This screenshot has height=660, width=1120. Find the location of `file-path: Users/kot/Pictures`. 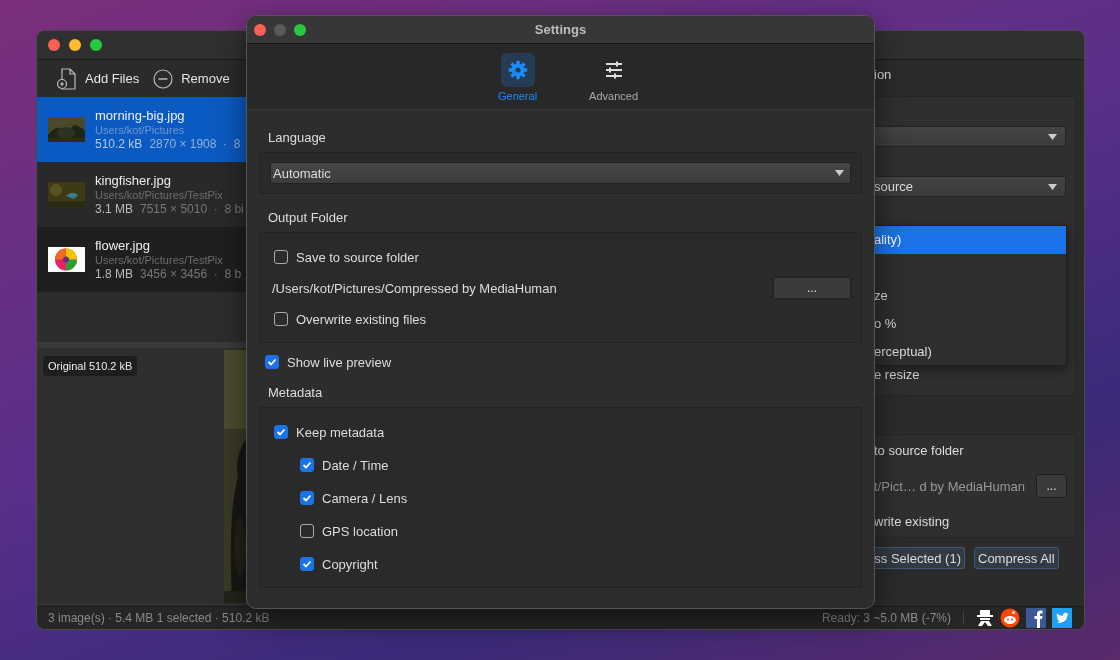

file-path: Users/kot/Pictures is located at coordinates (140, 130).